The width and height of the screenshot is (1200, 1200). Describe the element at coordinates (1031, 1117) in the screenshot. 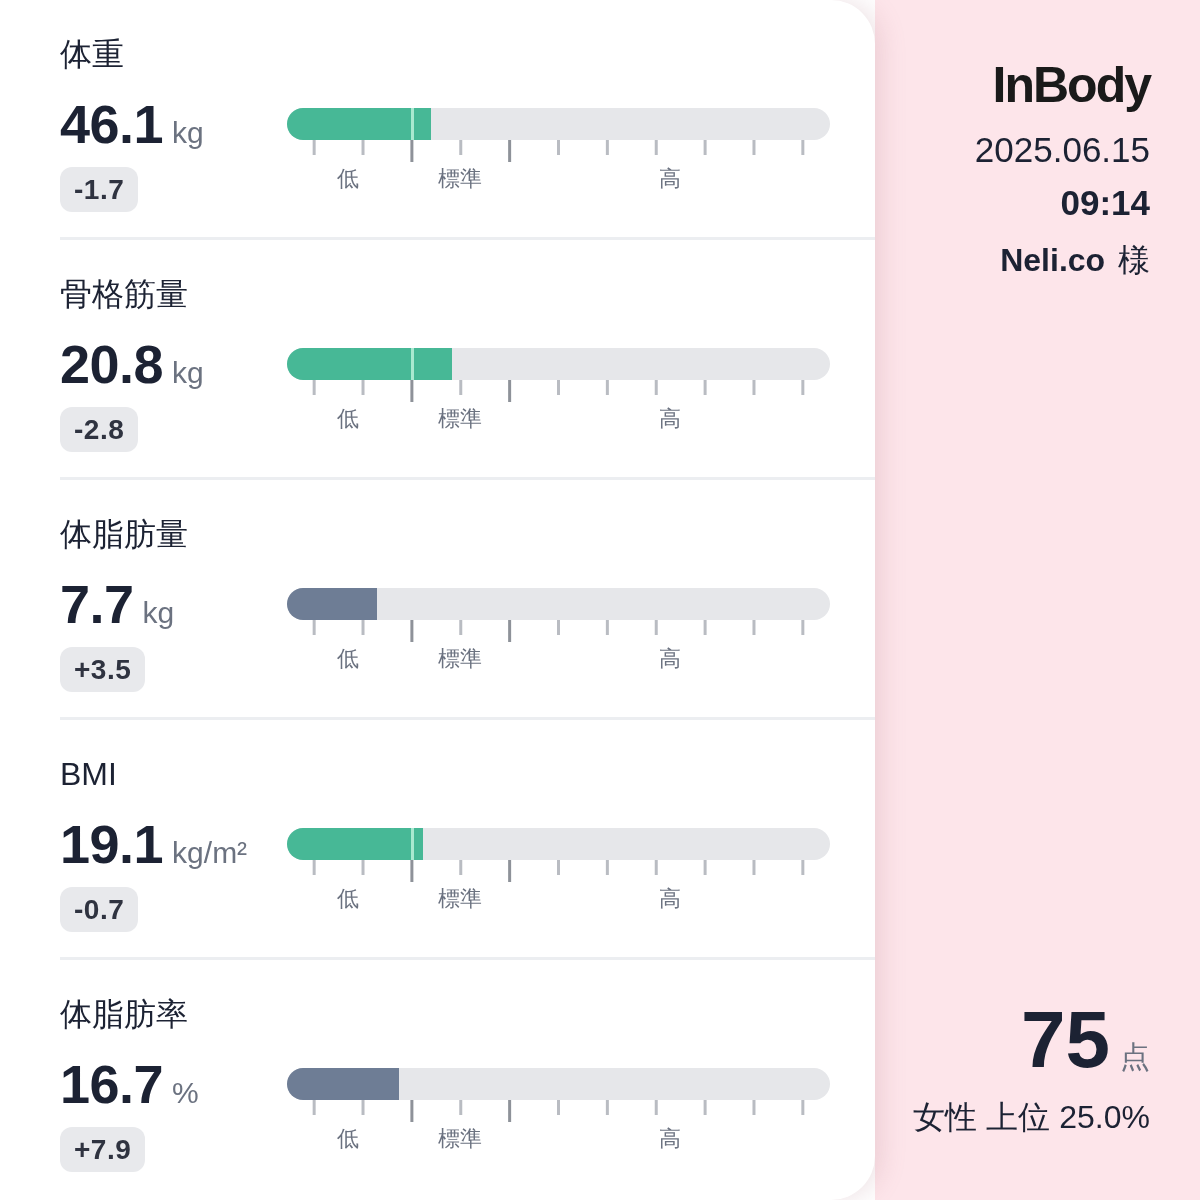

I see `ranking-text: 女性 上位 25.0%` at that location.